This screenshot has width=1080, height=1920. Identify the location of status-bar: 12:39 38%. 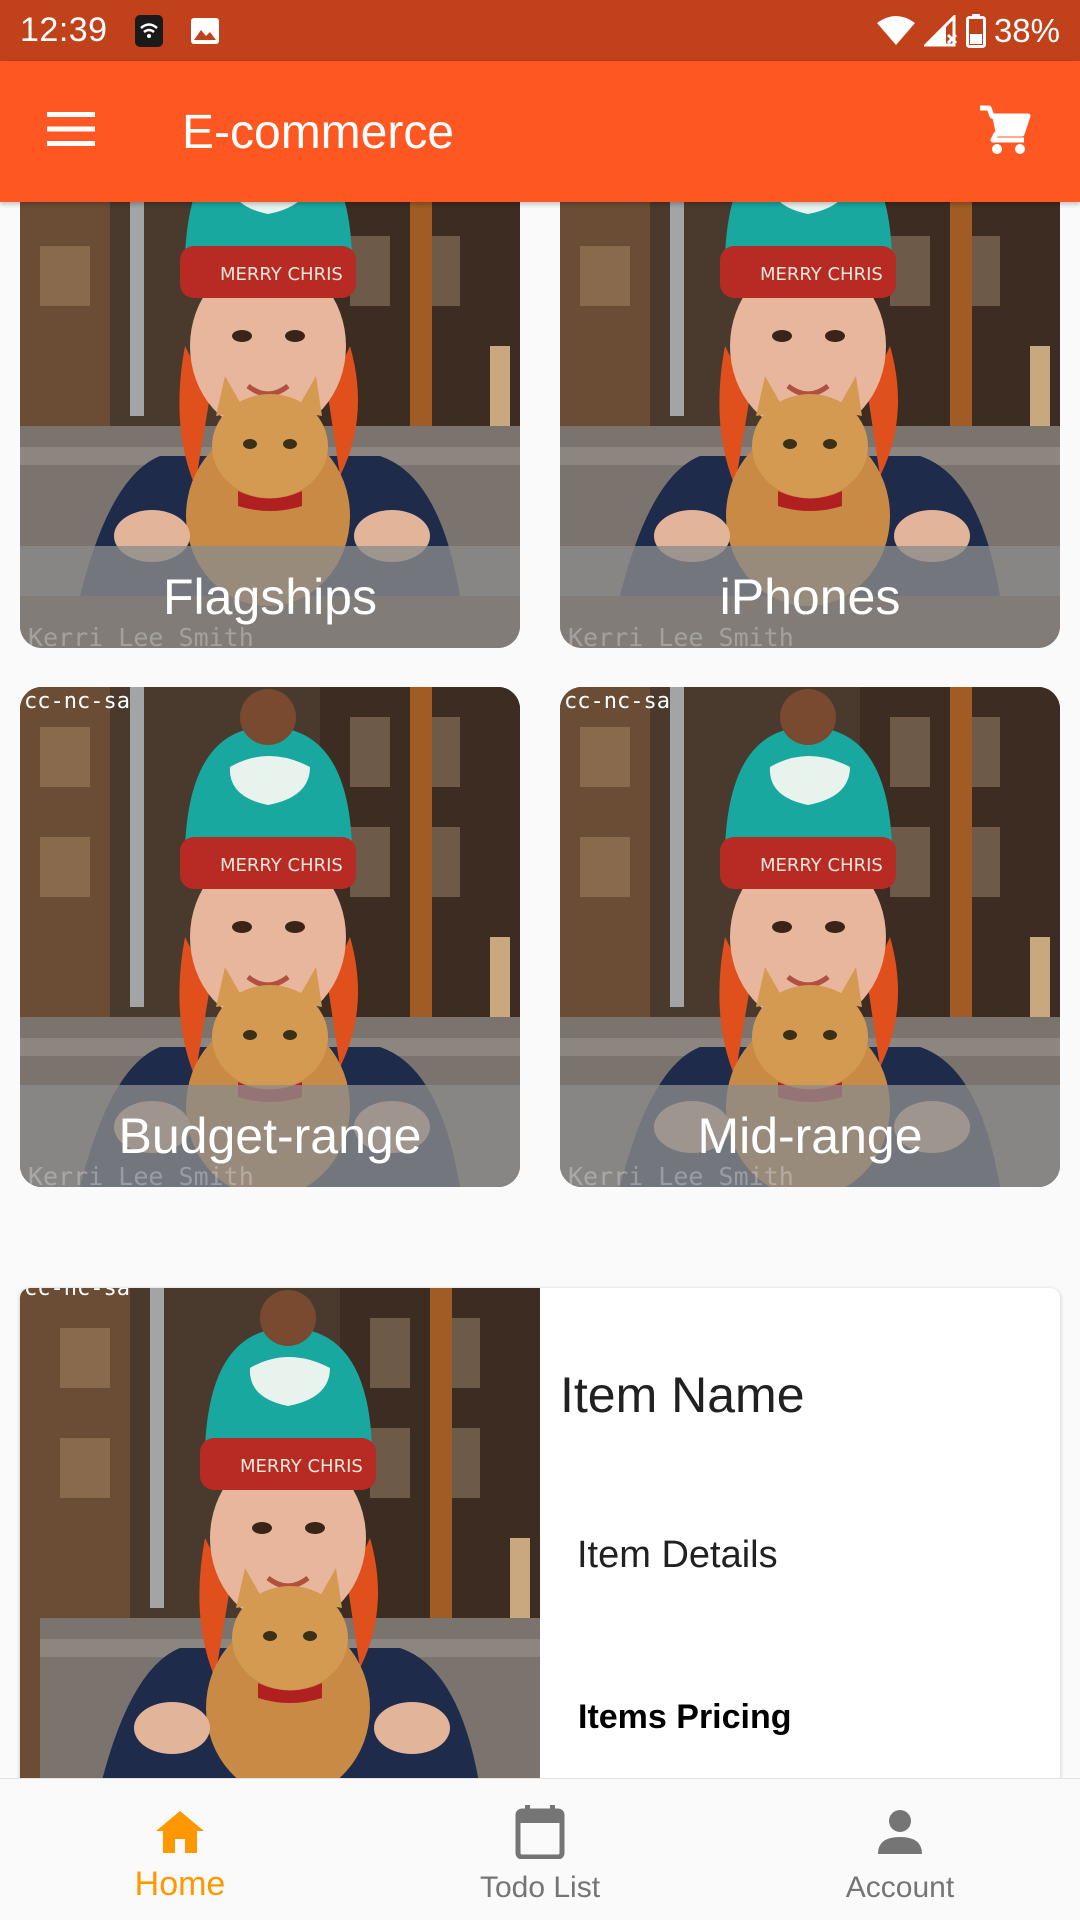
(540, 30).